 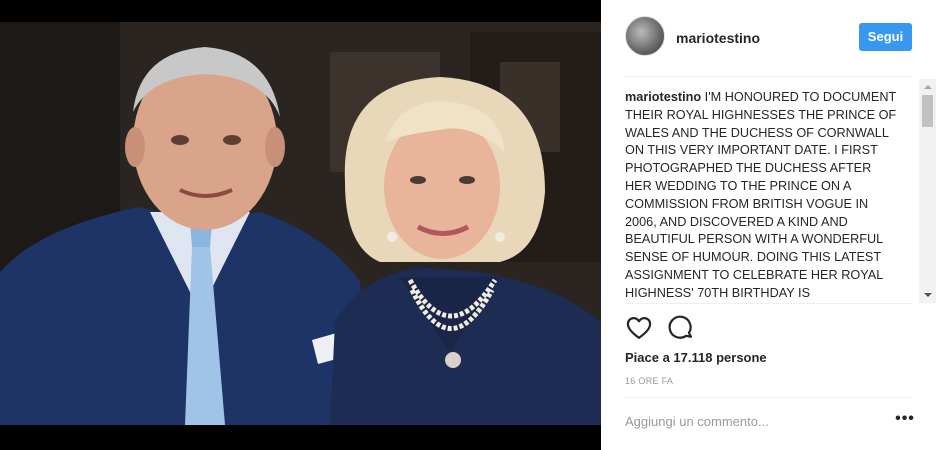 I want to click on scroll-thumb, so click(x=927, y=111).